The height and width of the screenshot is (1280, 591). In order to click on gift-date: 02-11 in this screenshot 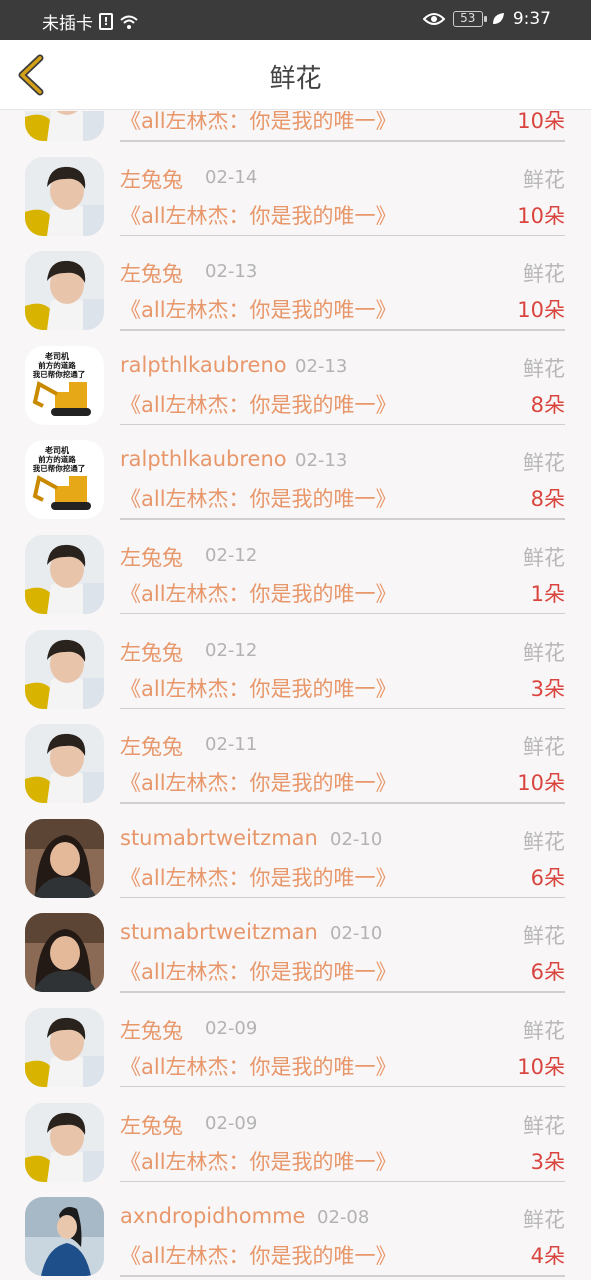, I will do `click(231, 745)`.